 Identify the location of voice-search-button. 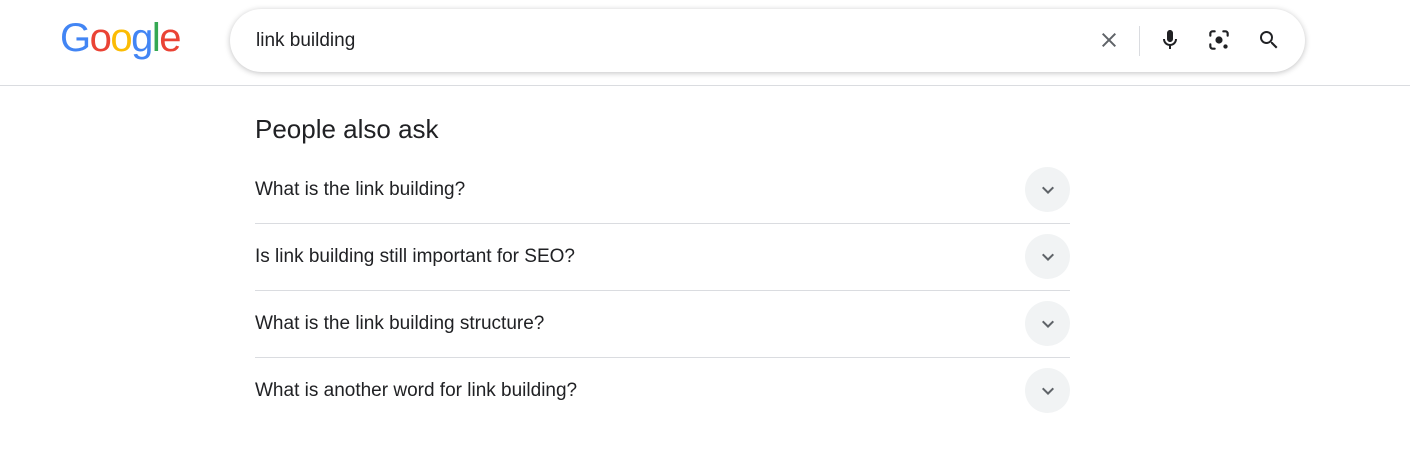
(1170, 40).